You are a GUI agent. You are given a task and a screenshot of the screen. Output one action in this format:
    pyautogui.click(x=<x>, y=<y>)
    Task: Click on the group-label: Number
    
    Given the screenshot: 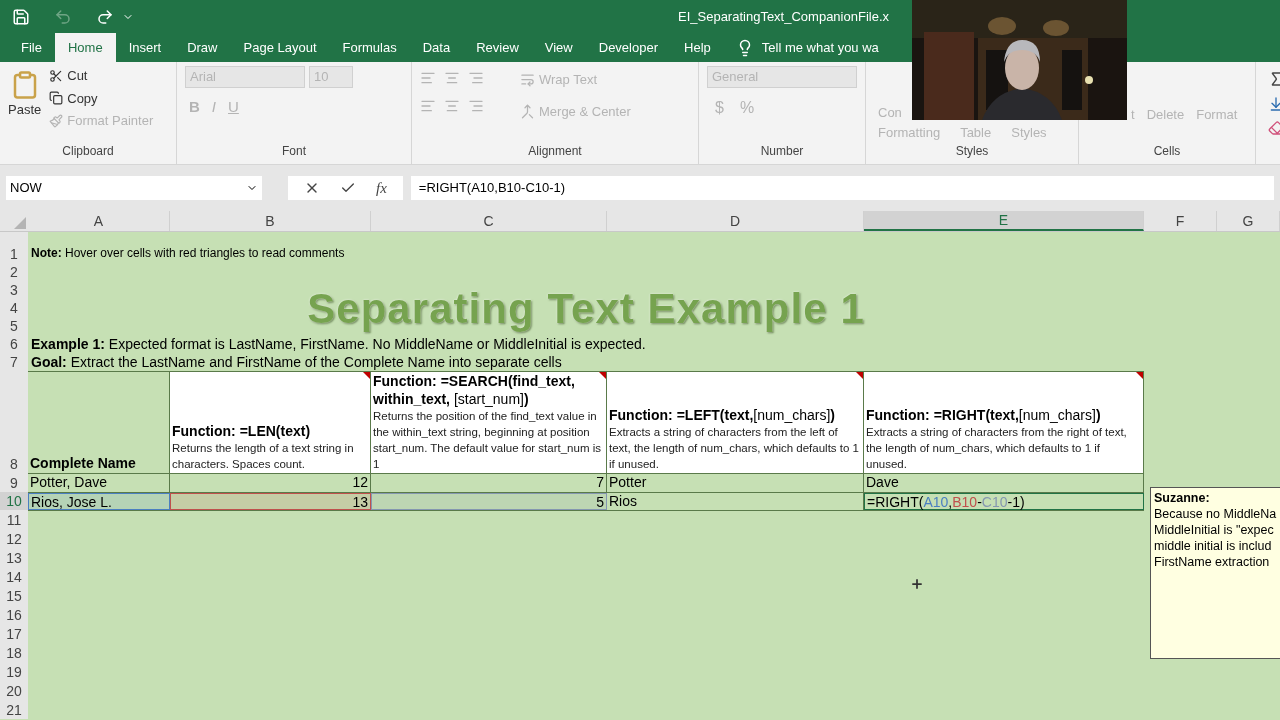 What is the action you would take?
    pyautogui.click(x=782, y=151)
    